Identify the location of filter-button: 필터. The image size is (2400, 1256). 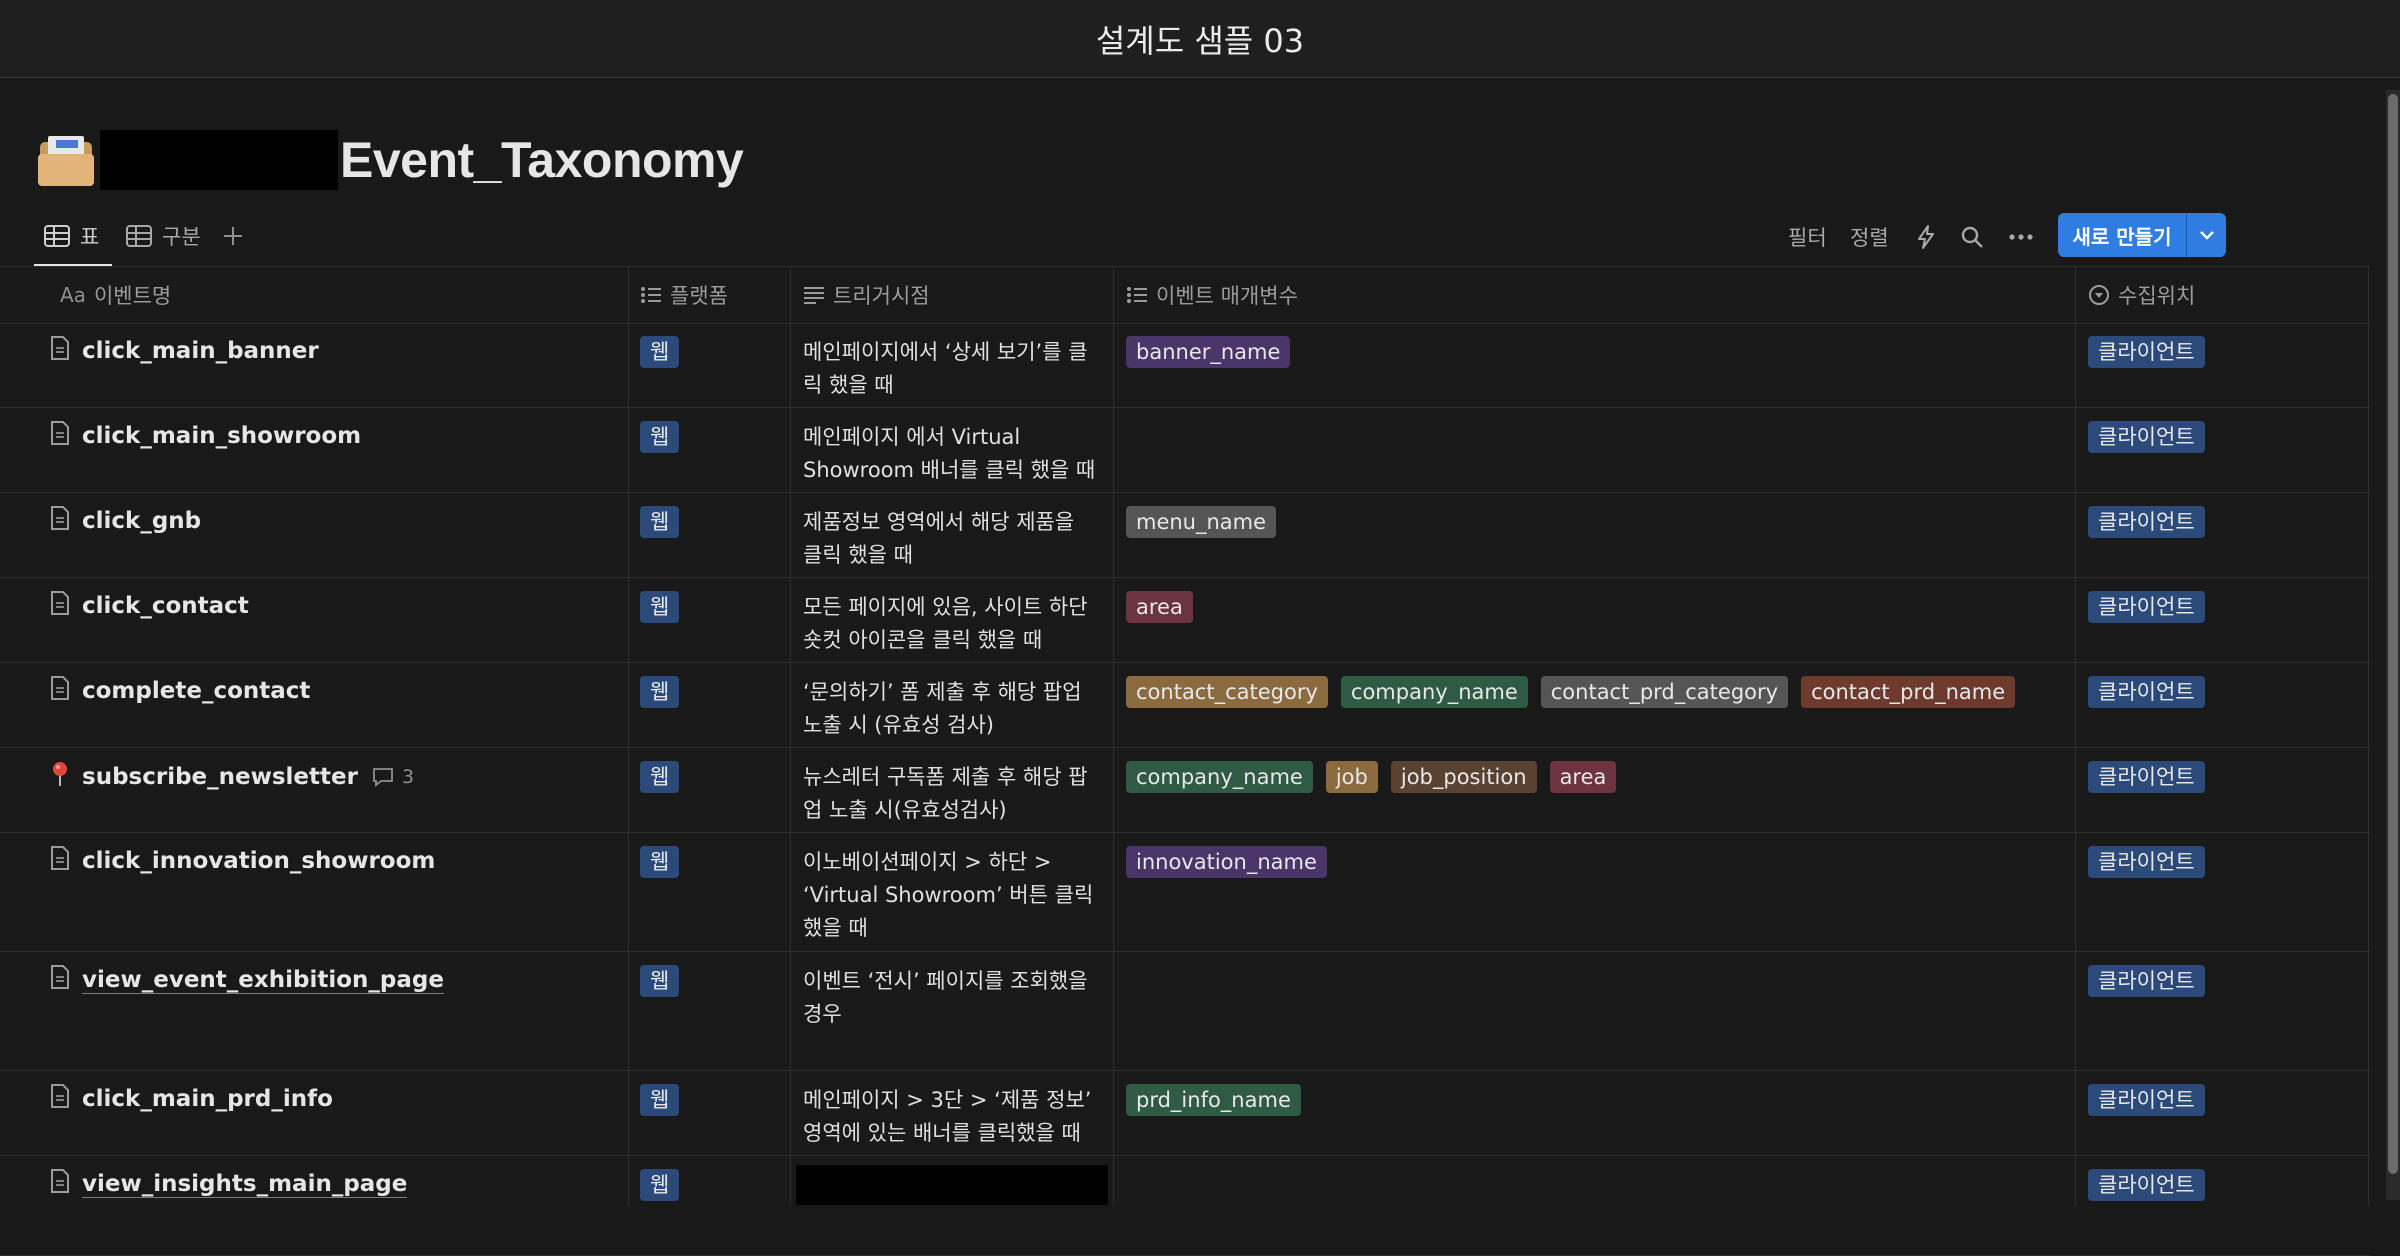
(1807, 237).